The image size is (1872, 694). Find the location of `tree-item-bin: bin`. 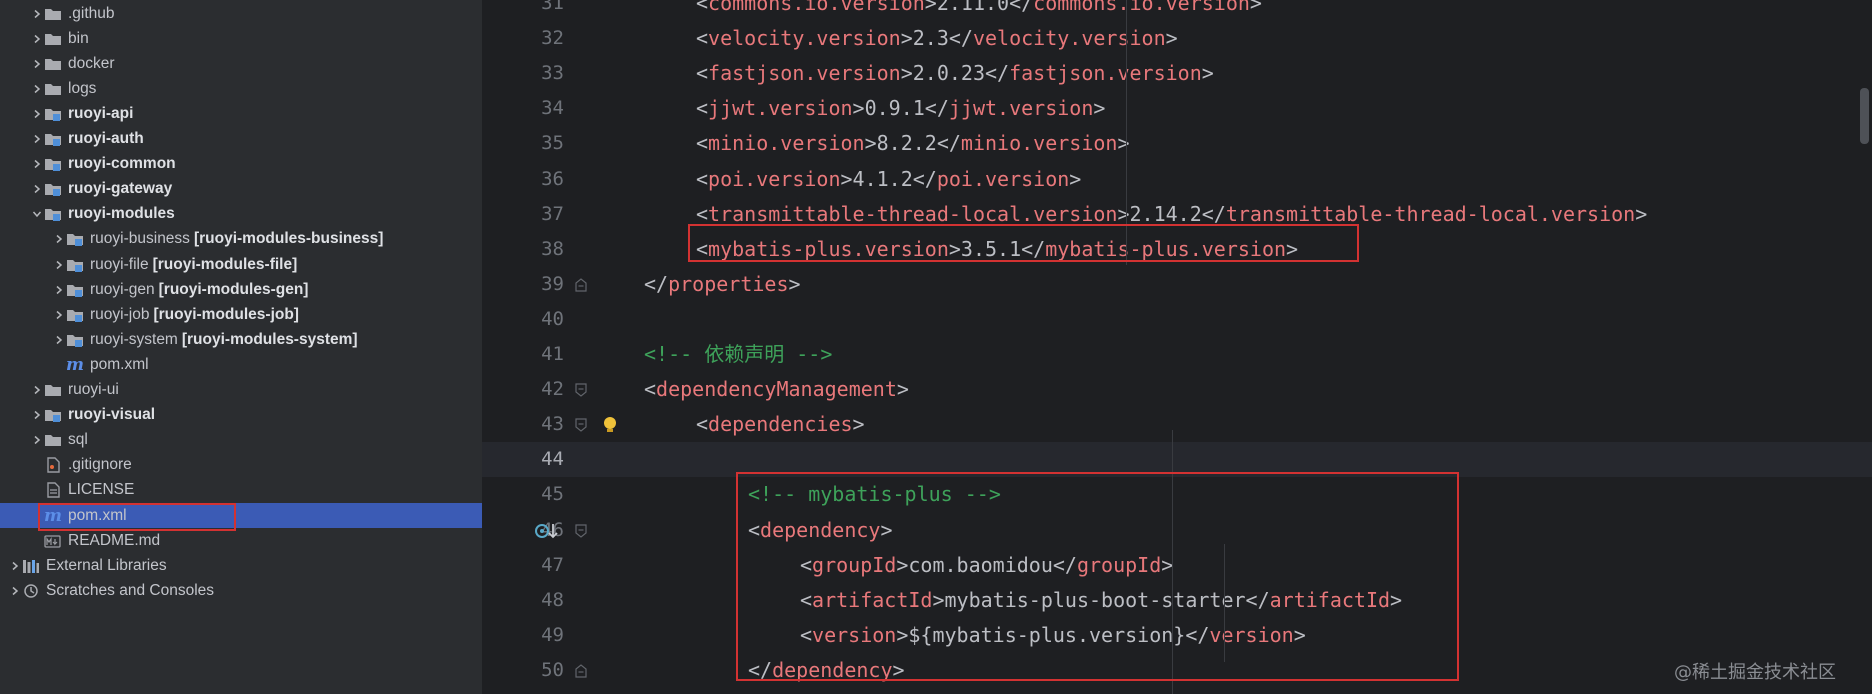

tree-item-bin: bin is located at coordinates (241, 38).